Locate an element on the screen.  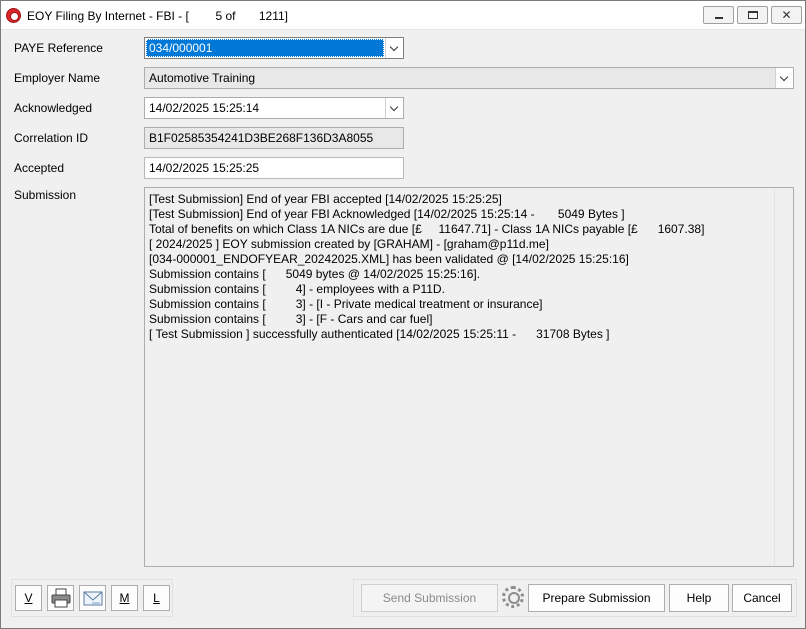
paye-reference-value: 034/000001 is located at coordinates (265, 48).